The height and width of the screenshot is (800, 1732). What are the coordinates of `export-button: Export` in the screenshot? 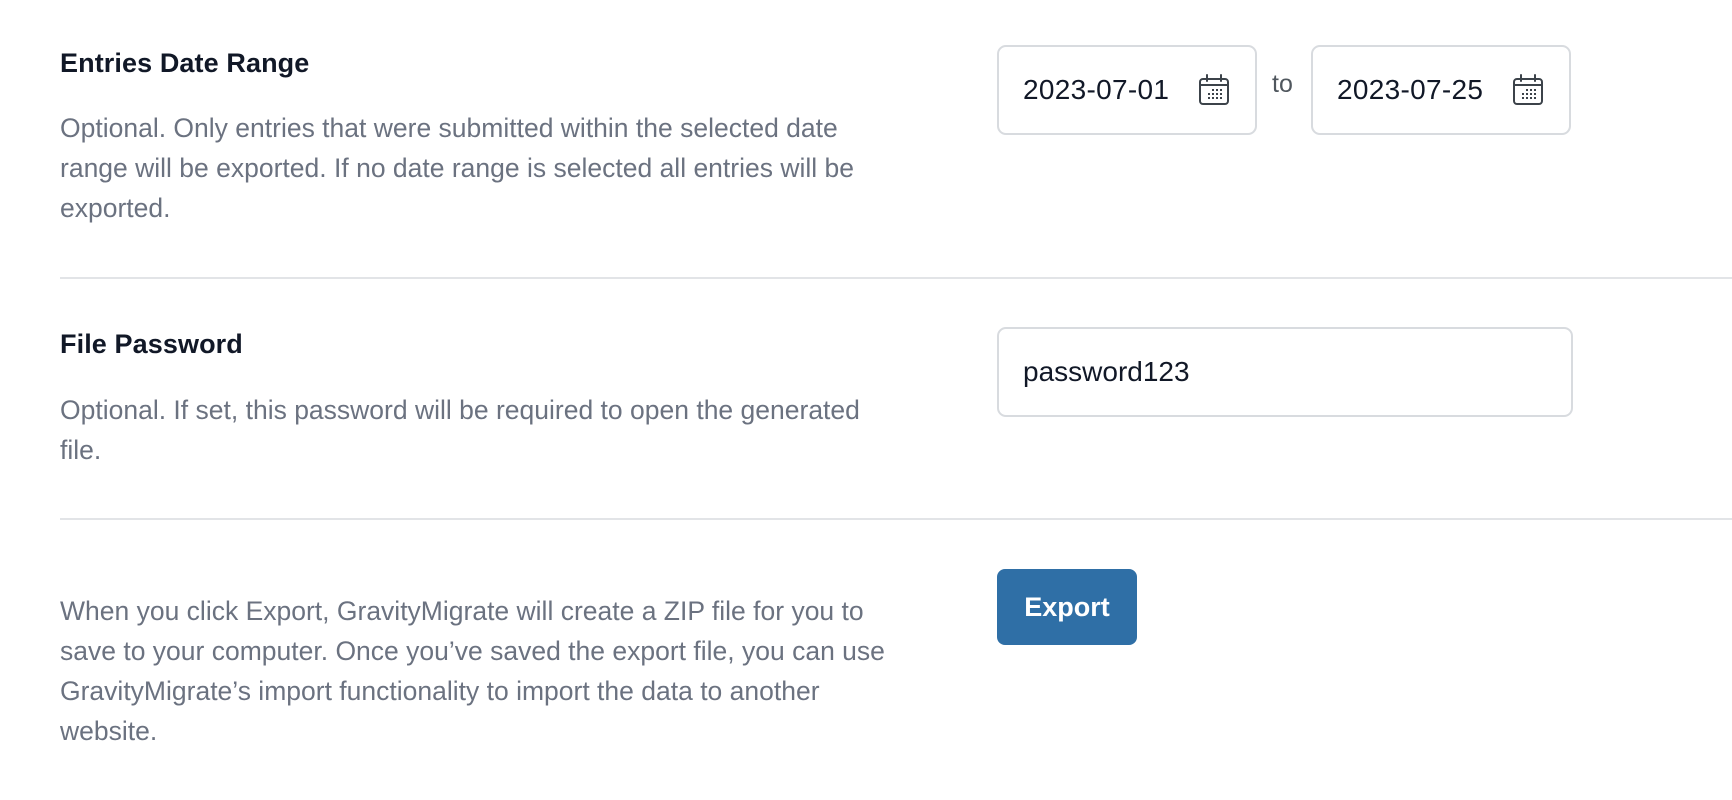 It's located at (1067, 607).